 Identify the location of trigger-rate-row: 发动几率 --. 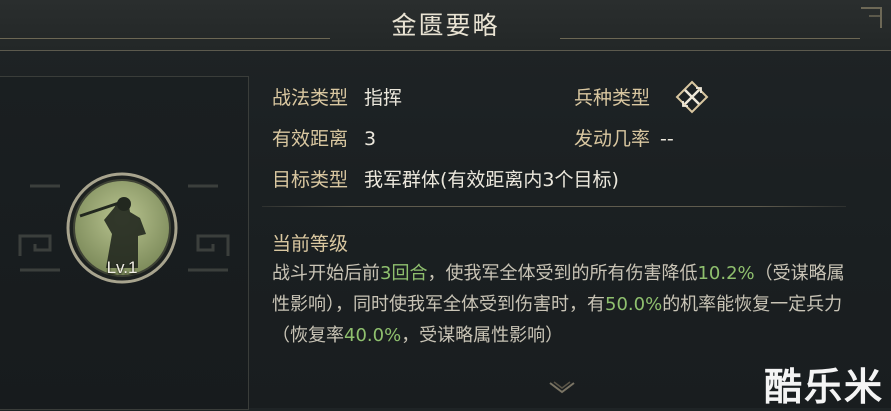
(624, 139).